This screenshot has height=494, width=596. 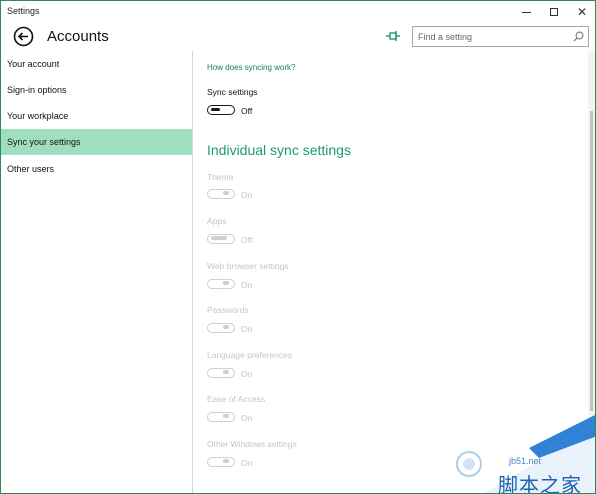 I want to click on sync-settings-state: Off, so click(x=247, y=111).